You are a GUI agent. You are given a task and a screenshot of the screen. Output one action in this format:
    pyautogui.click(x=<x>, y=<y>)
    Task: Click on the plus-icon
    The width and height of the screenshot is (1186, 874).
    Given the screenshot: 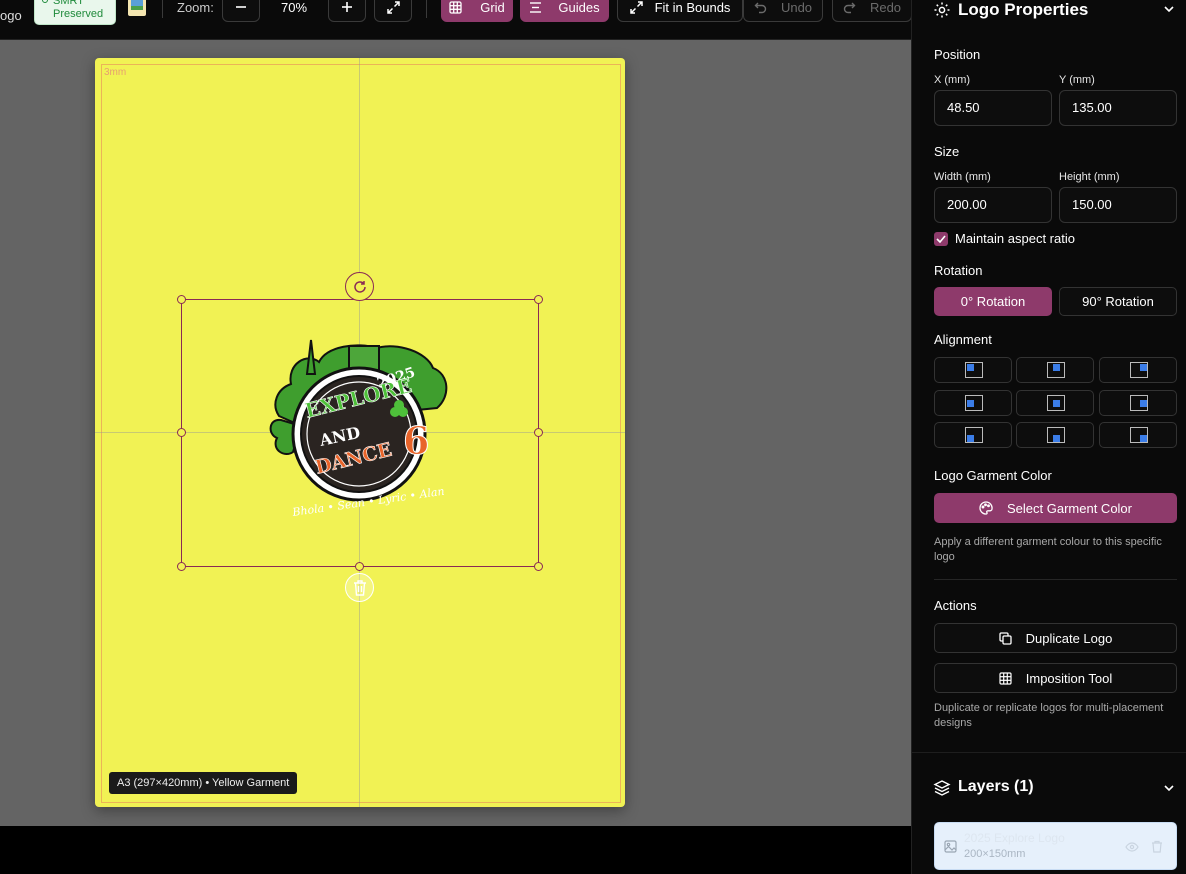 What is the action you would take?
    pyautogui.click(x=347, y=7)
    